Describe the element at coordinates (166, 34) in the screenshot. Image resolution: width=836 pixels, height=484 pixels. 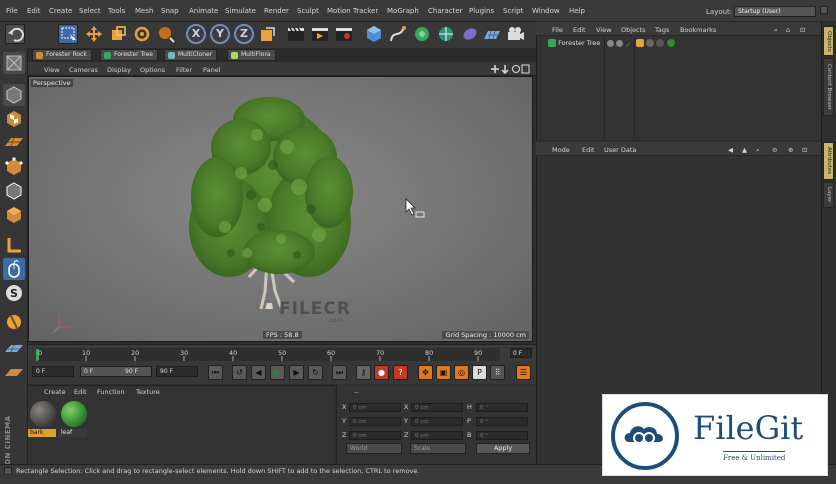
I see `recent-tools-button` at that location.